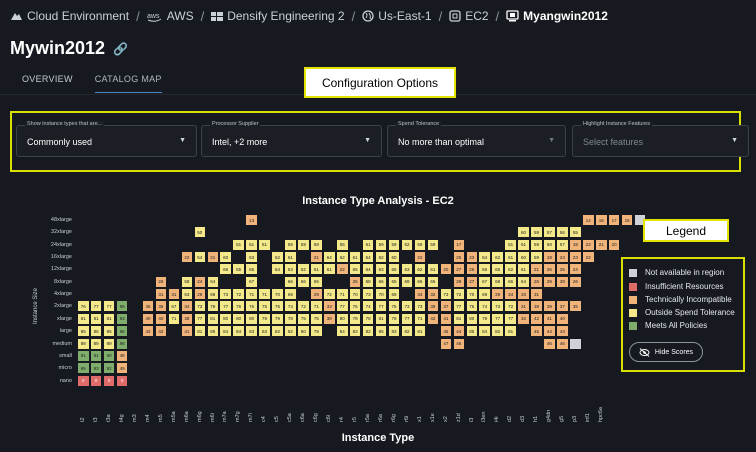 The width and height of the screenshot is (756, 452). Describe the element at coordinates (148, 318) in the screenshot. I see `heatmap-cell: 40` at that location.